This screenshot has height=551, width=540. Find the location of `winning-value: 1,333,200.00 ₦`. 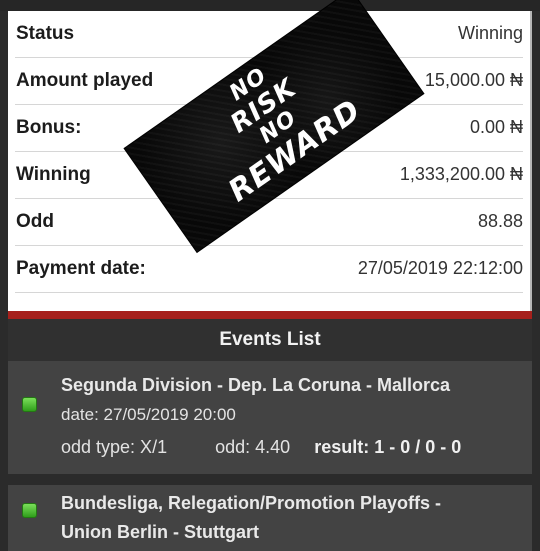

winning-value: 1,333,200.00 ₦ is located at coordinates (461, 174).